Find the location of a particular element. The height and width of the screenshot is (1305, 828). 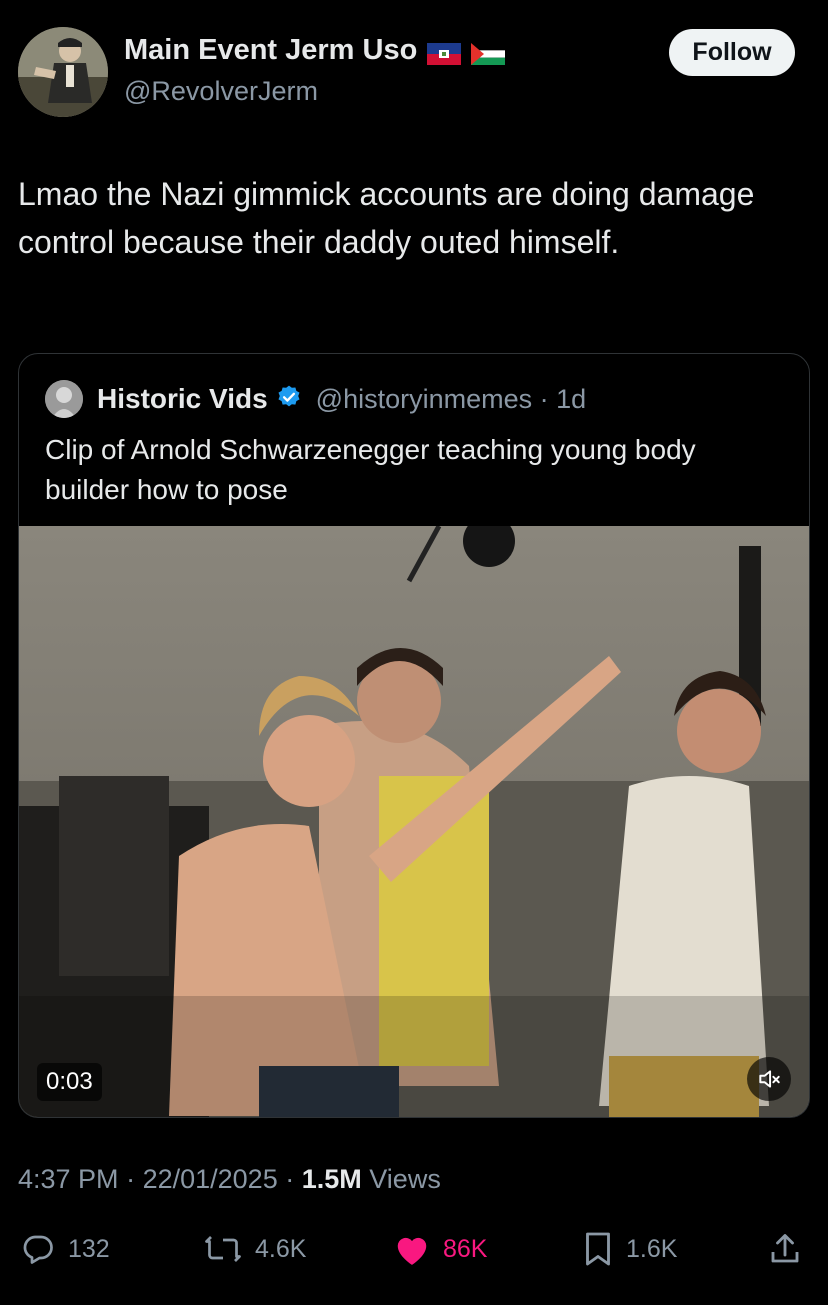

follow-button: Follow is located at coordinates (732, 52).